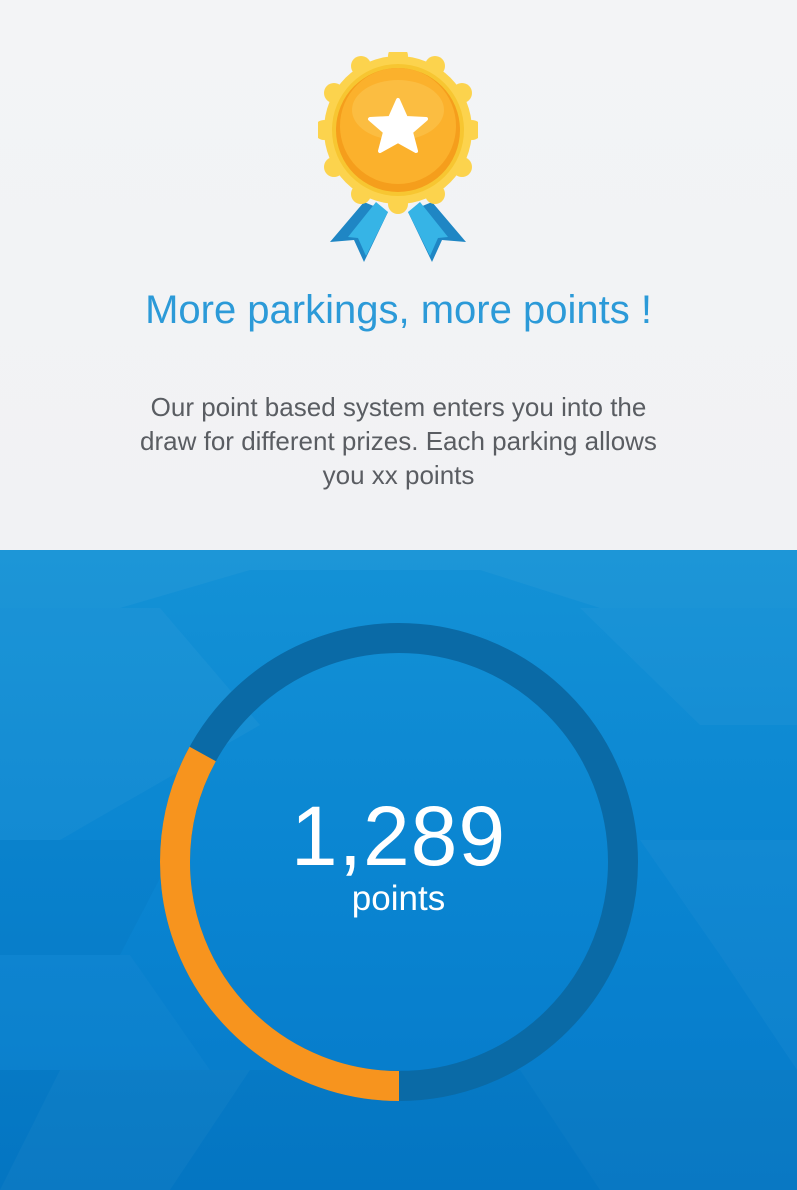 The height and width of the screenshot is (1190, 797). I want to click on points-value: 1,289, so click(398, 836).